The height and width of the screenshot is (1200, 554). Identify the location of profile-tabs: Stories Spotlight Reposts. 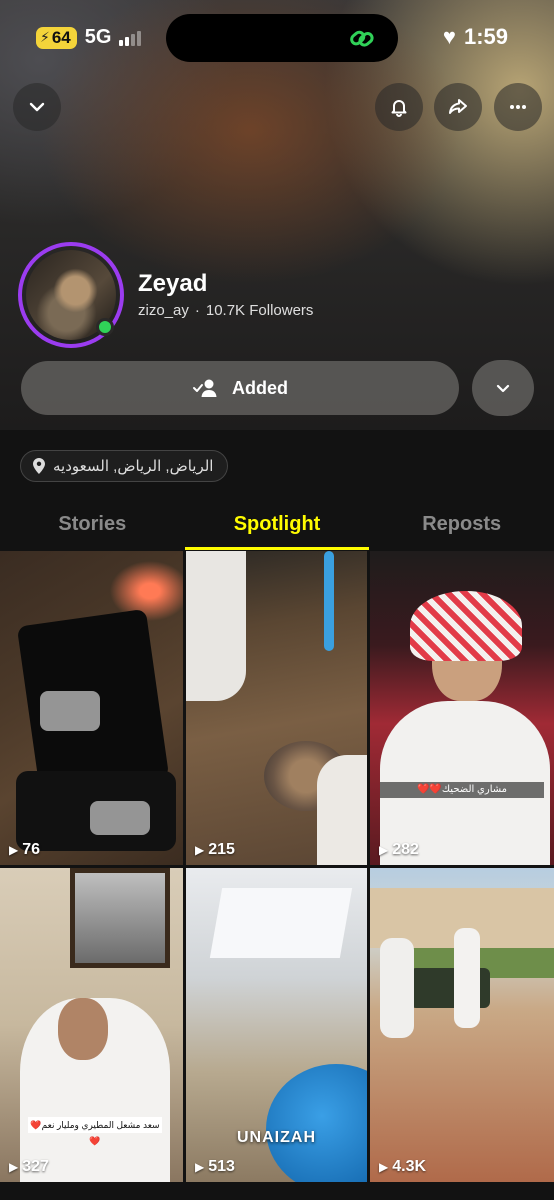
(277, 524).